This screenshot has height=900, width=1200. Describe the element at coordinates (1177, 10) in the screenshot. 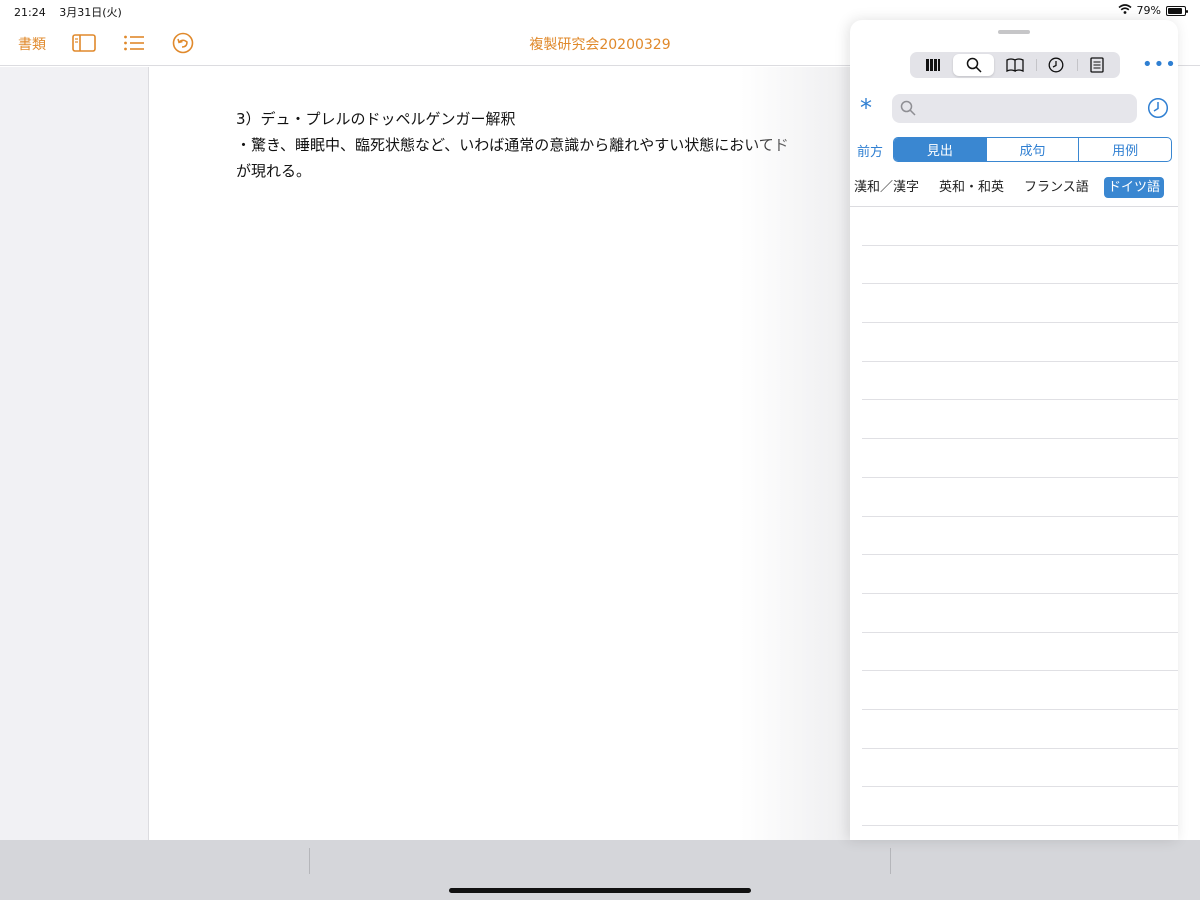

I see `battery-icon` at that location.